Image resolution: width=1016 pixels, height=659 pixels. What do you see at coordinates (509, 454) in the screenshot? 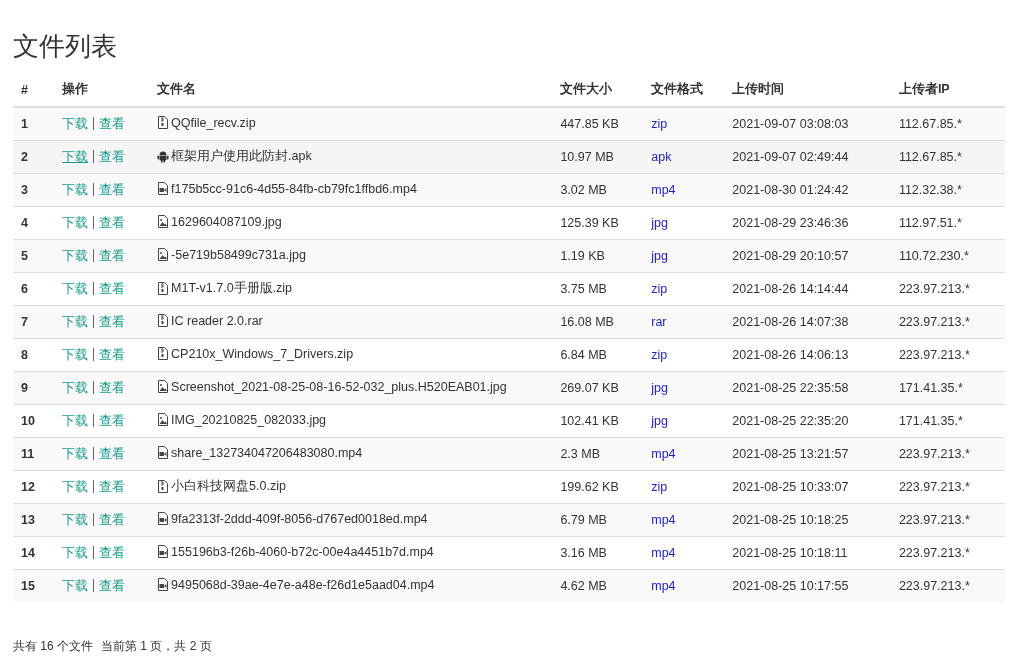
I see `table-row: 11 下载 查看 share_132734047206483080.mp4 2.3 MB mp4 2021-08-25 13:21:57 223.97.213.*` at bounding box center [509, 454].